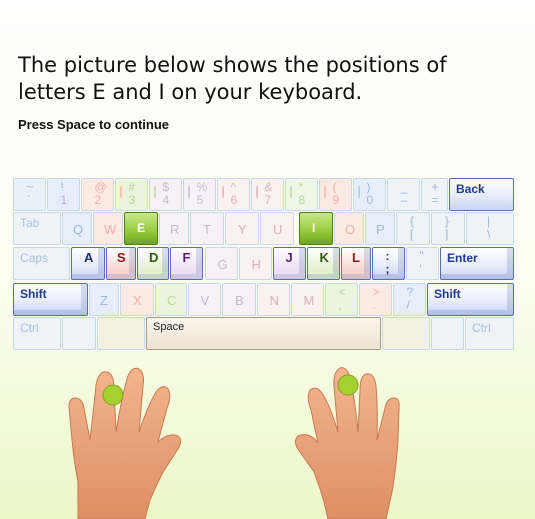  Describe the element at coordinates (462, 258) in the screenshot. I see `key-enter-label: Enter` at that location.